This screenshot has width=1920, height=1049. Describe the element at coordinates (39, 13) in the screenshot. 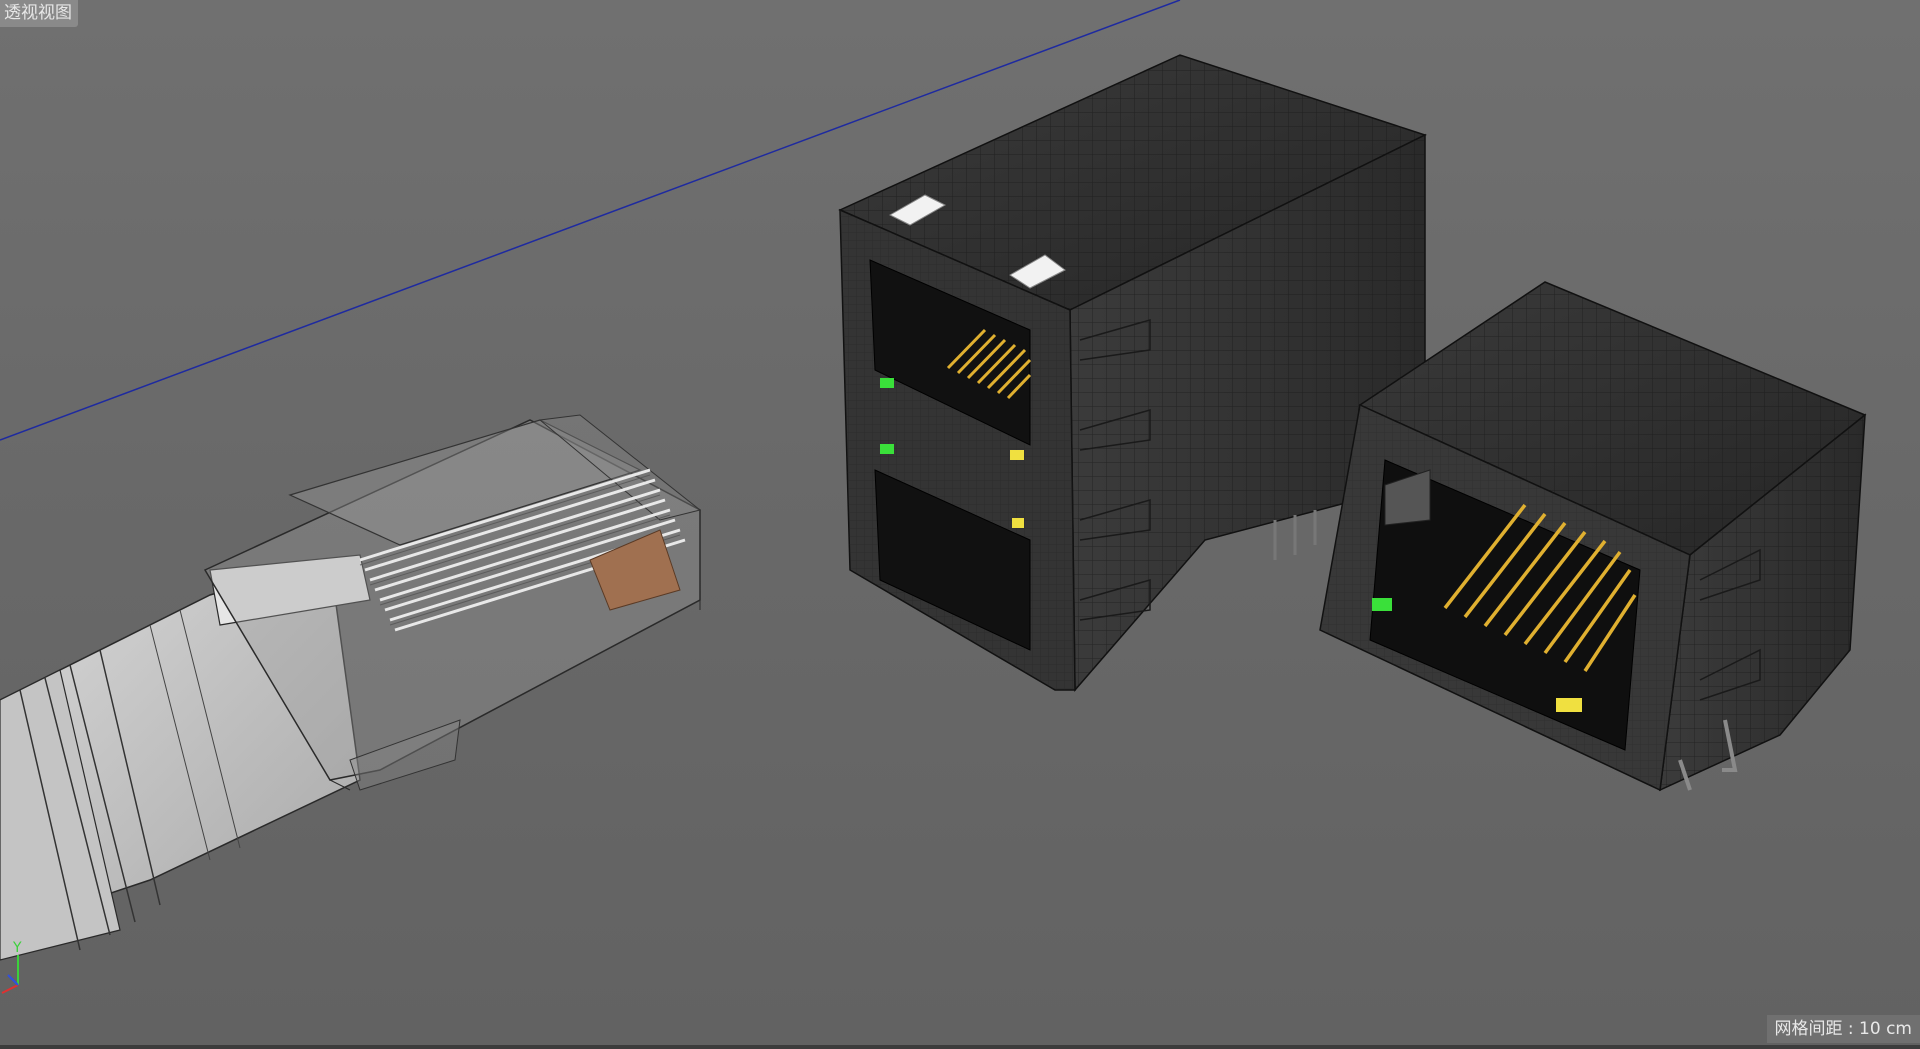

I see `view-mode-label: 透视视图` at that location.